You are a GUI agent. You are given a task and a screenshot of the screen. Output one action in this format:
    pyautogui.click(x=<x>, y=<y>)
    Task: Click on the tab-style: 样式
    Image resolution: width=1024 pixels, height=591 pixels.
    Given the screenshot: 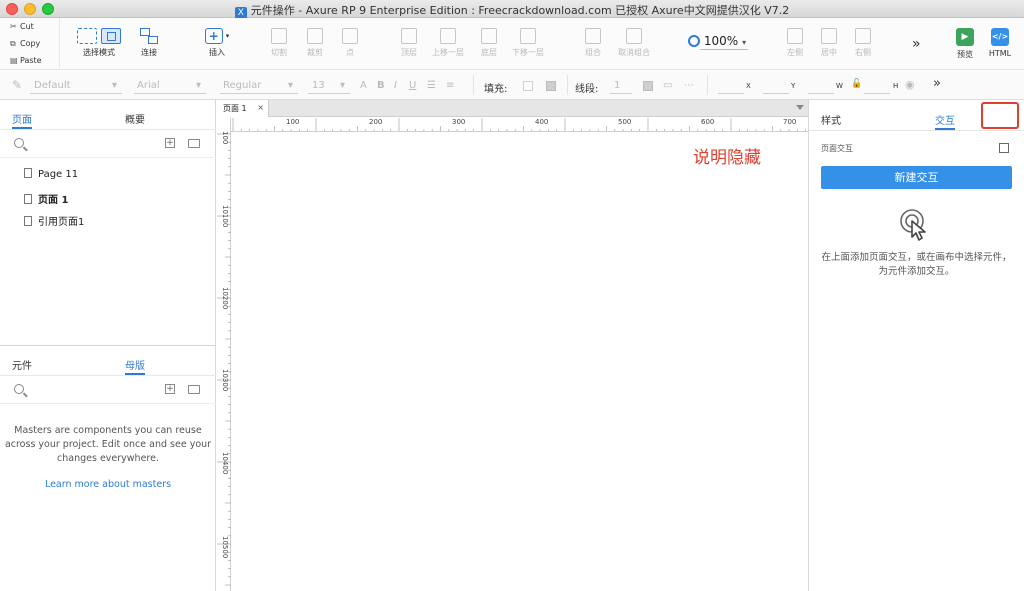 What is the action you would take?
    pyautogui.click(x=831, y=119)
    